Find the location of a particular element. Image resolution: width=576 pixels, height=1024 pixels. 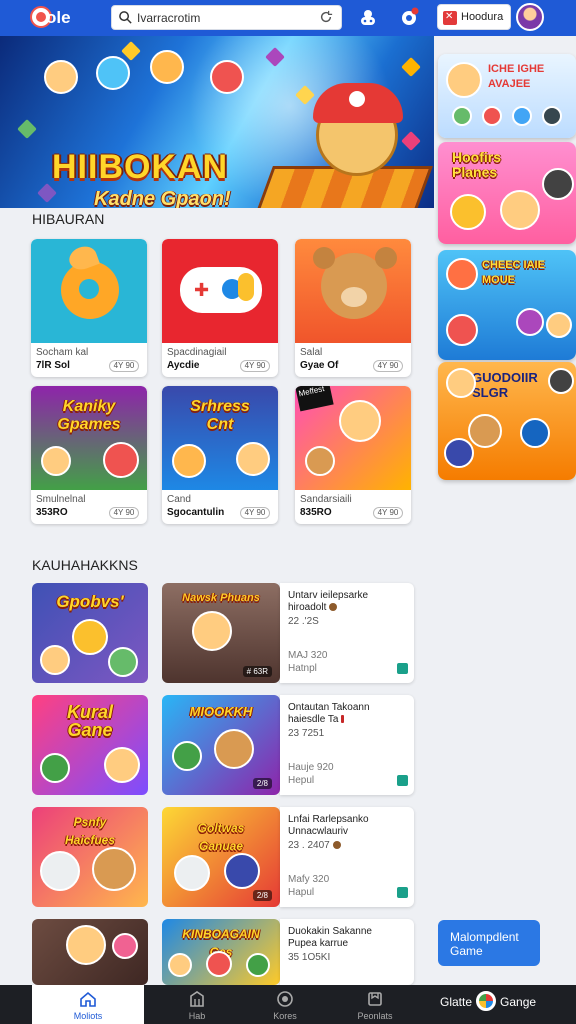

rail-banner: Hoofirs Planes is located at coordinates (507, 193).